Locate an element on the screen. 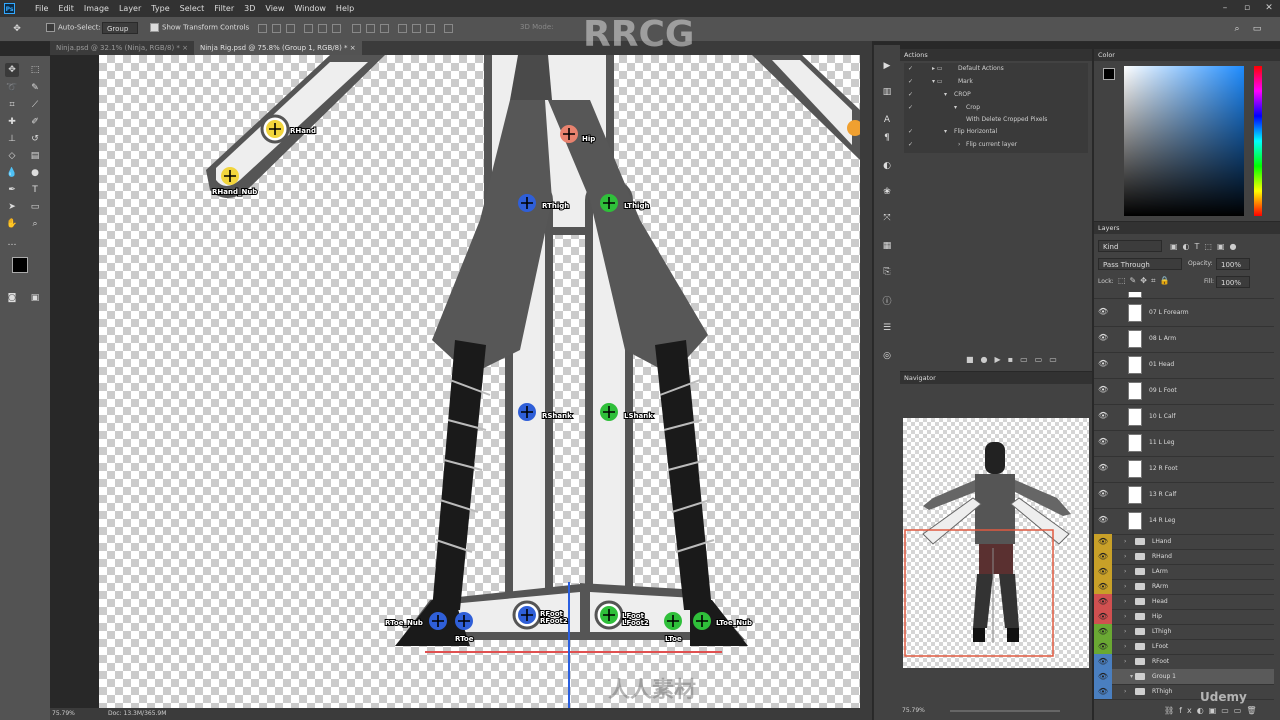 This screenshot has height=720, width=1280. align-bottom-icon is located at coordinates (290, 28).